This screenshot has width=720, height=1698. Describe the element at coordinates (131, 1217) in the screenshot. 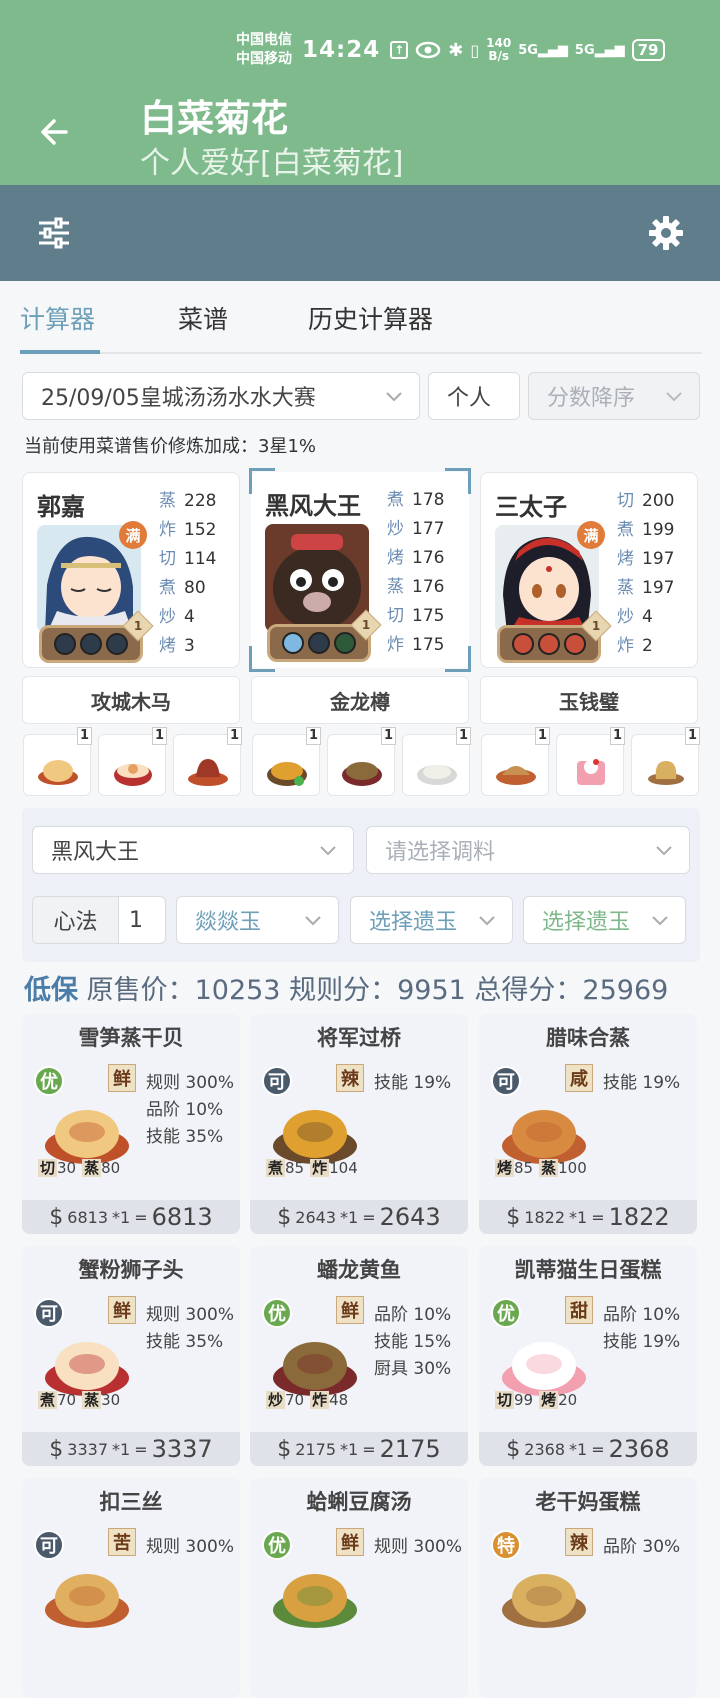

I see `price-row: $6813 *1 = 6813` at that location.